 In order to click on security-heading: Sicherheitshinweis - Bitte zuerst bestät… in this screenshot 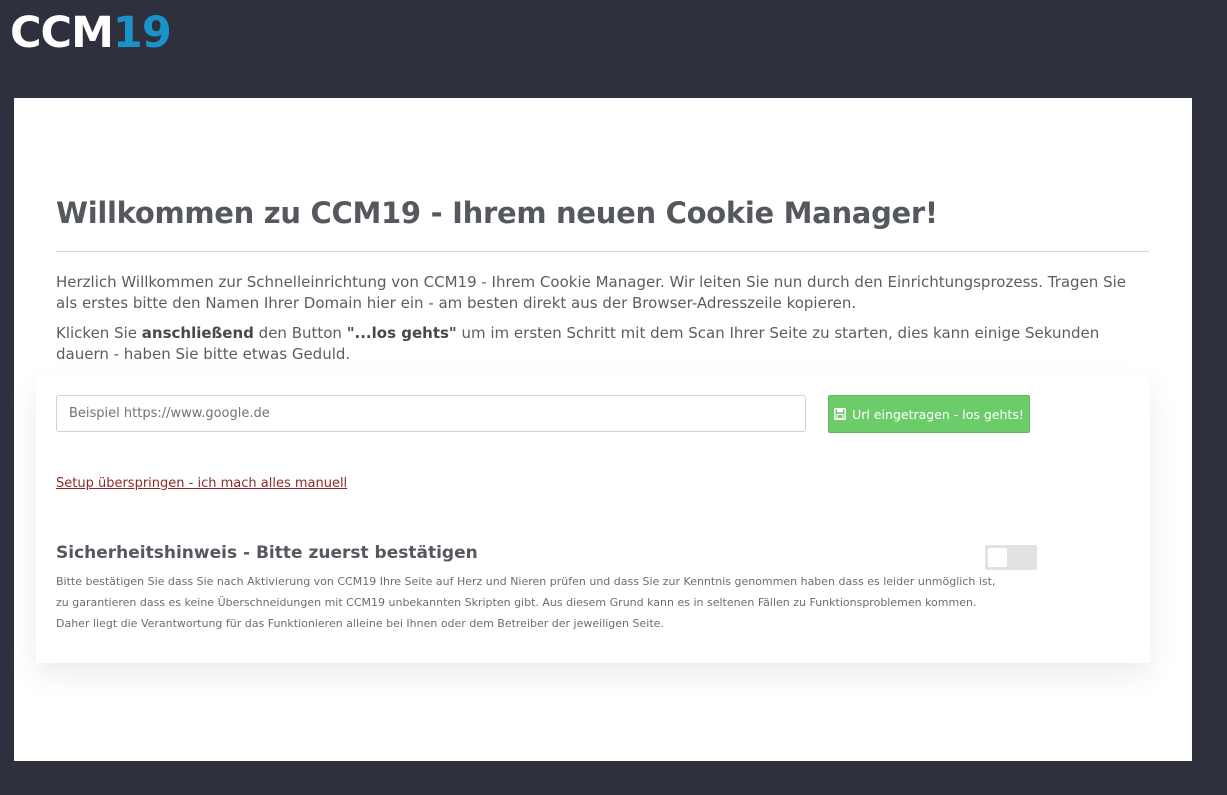, I will do `click(267, 553)`.